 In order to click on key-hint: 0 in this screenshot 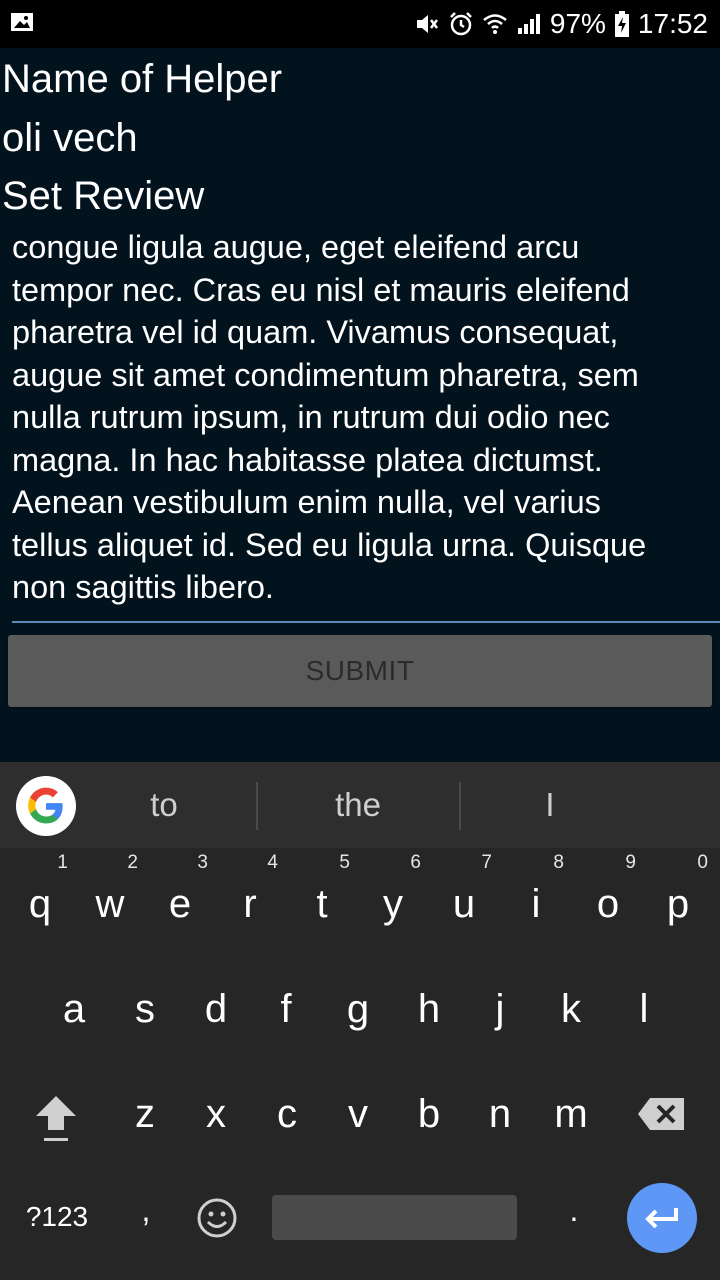, I will do `click(702, 862)`.